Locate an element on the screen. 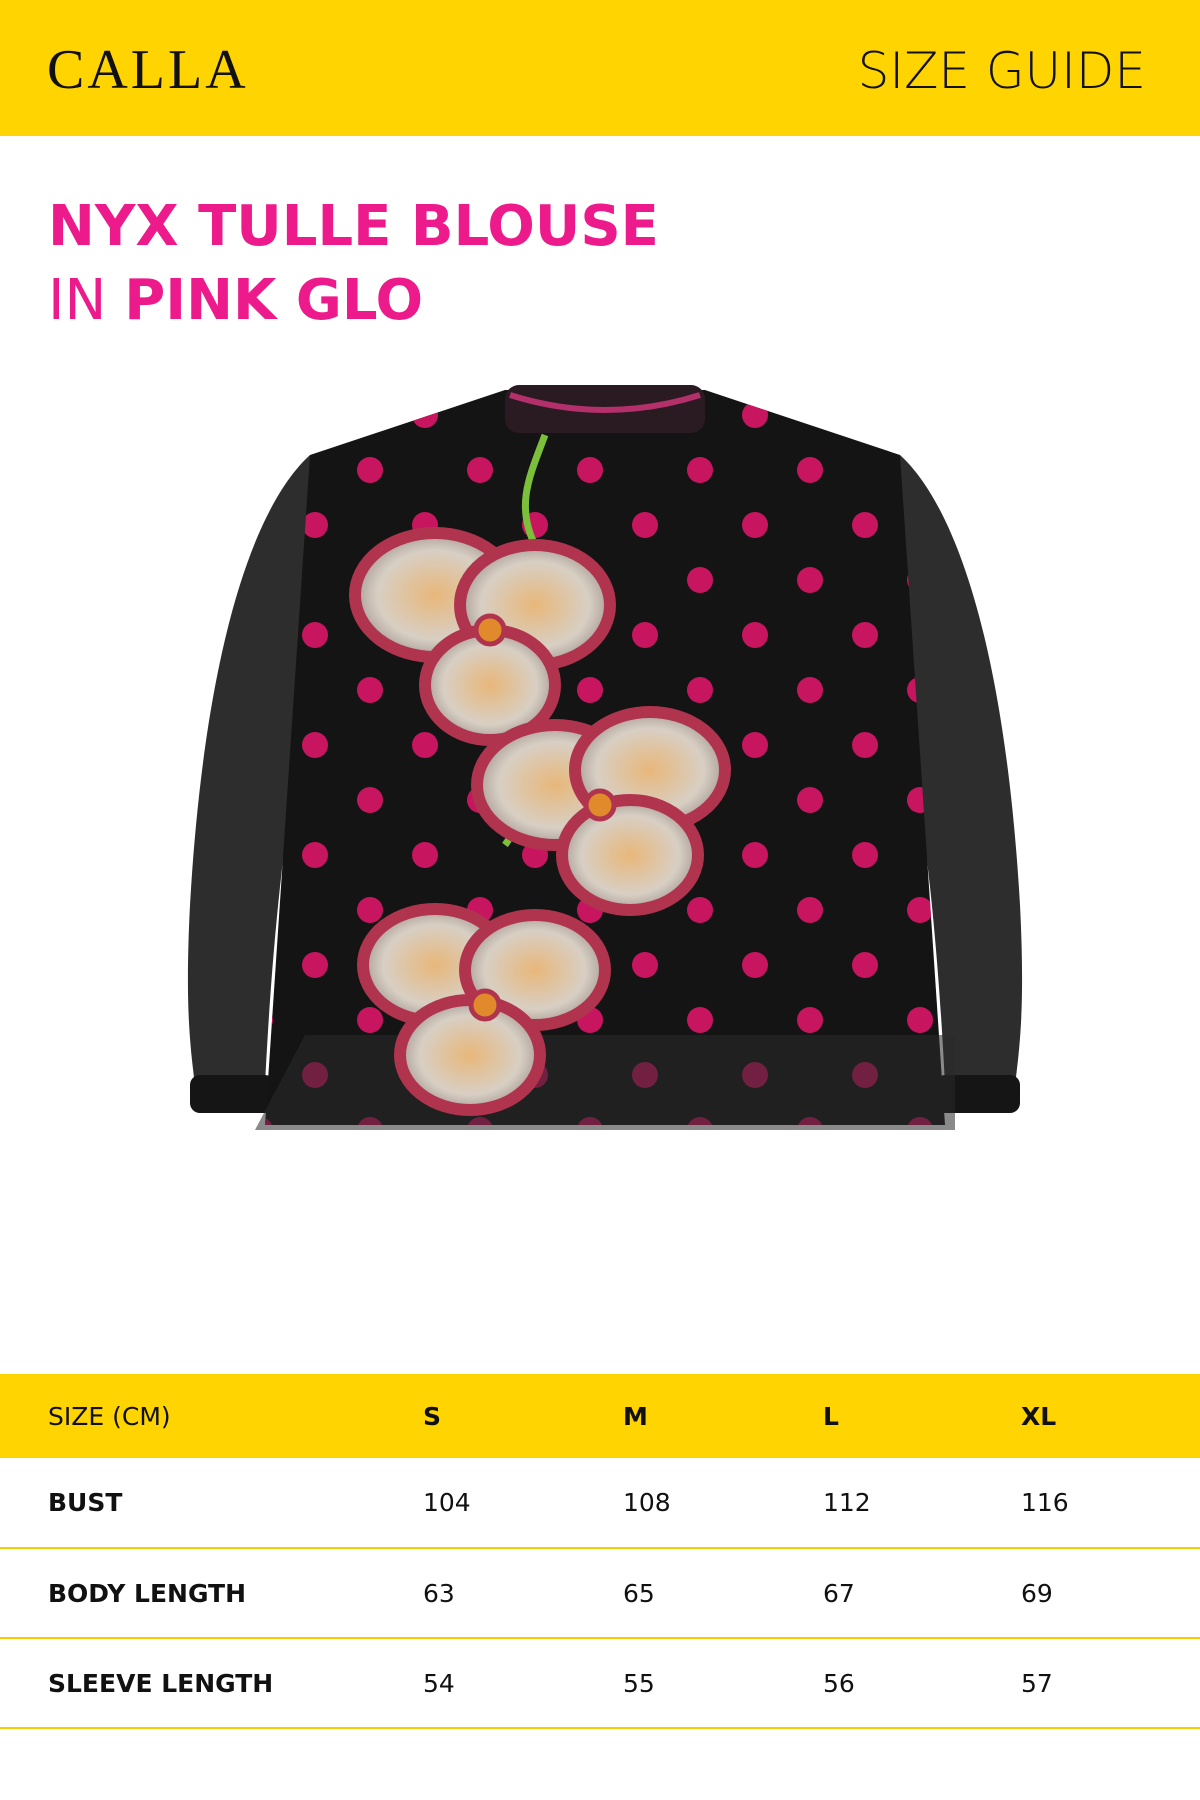  table-cell: 104 is located at coordinates (447, 1502).